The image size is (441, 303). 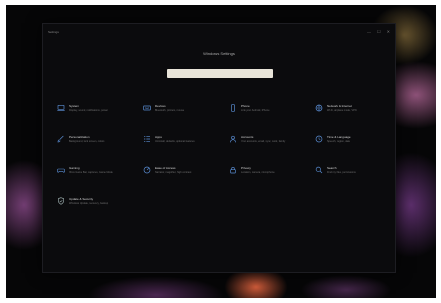 What do you see at coordinates (319, 139) in the screenshot?
I see `clock-icon` at bounding box center [319, 139].